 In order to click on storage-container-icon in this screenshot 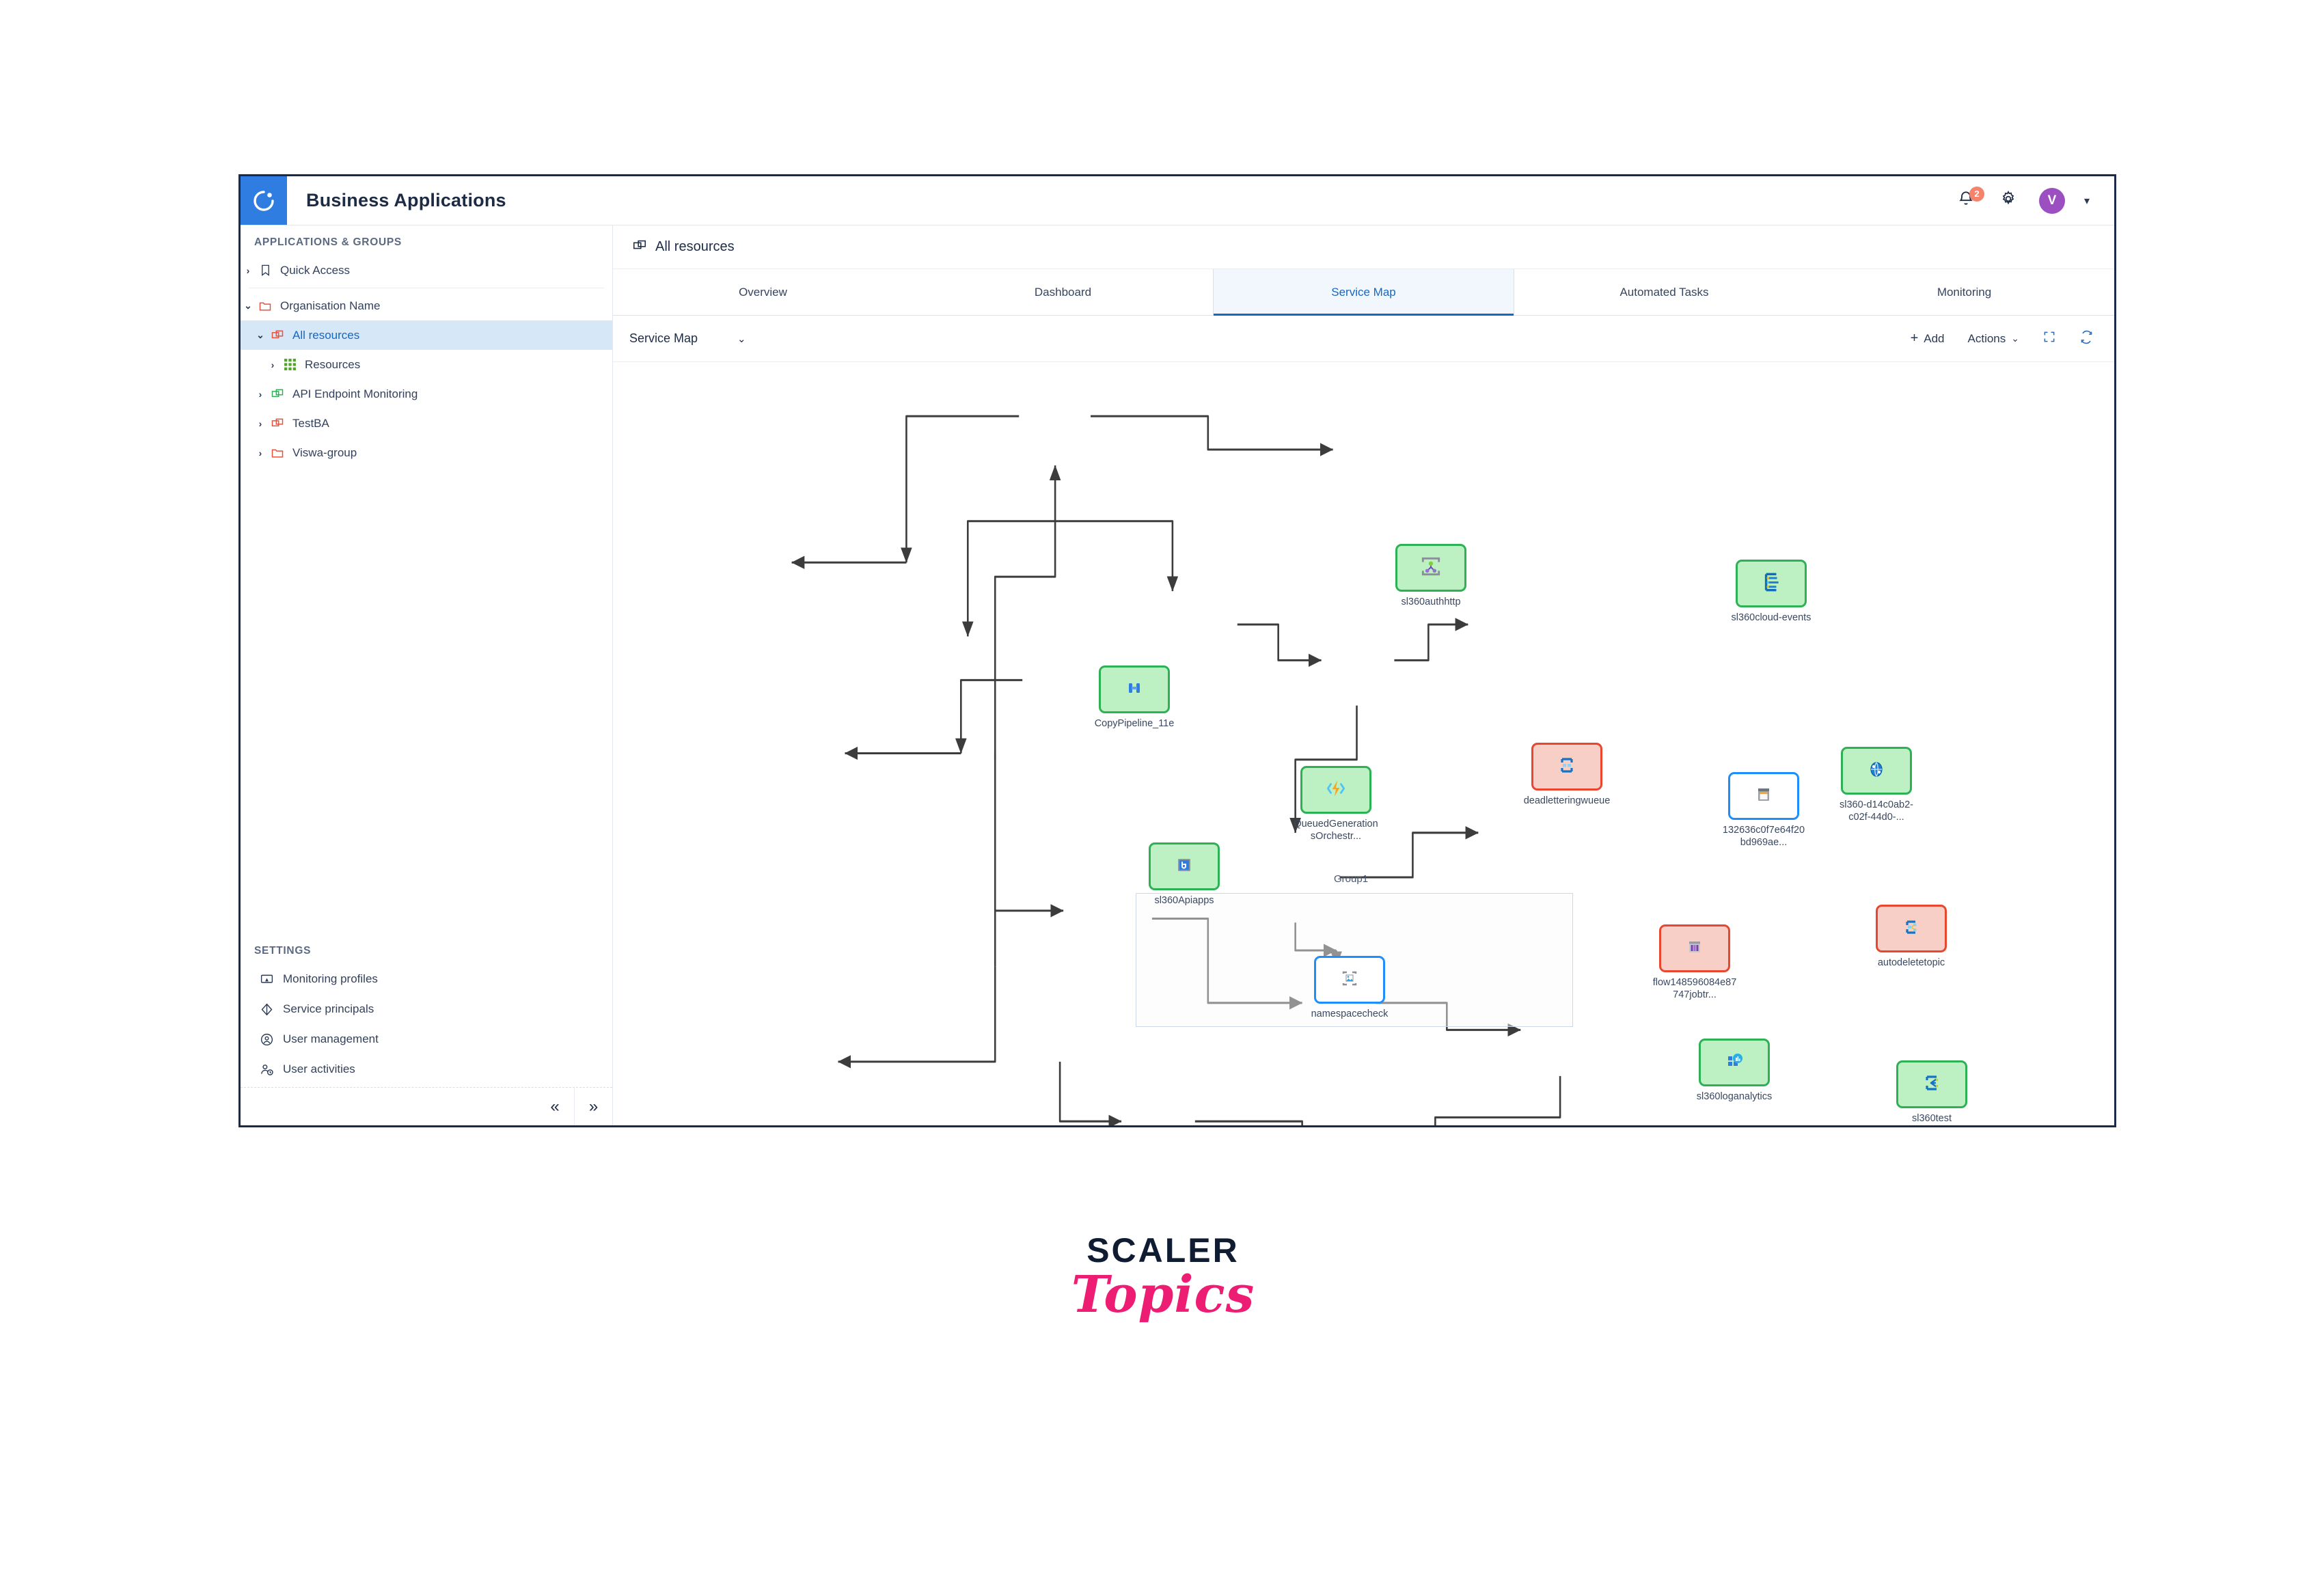, I will do `click(1764, 796)`.